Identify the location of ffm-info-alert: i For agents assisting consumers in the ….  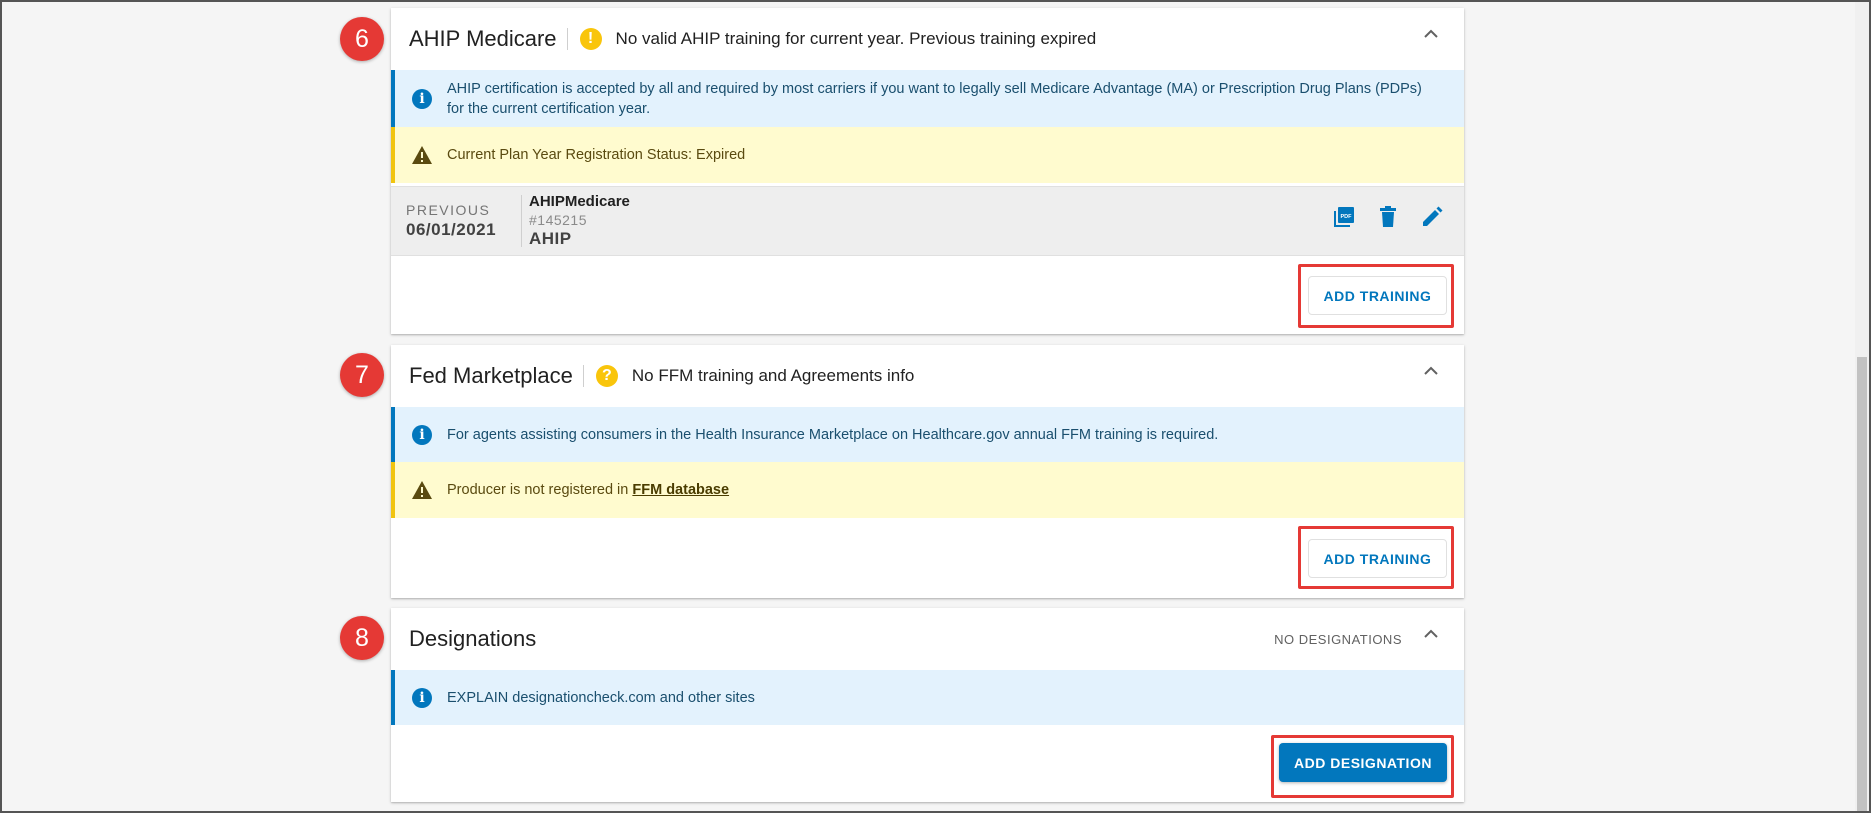
(927, 434).